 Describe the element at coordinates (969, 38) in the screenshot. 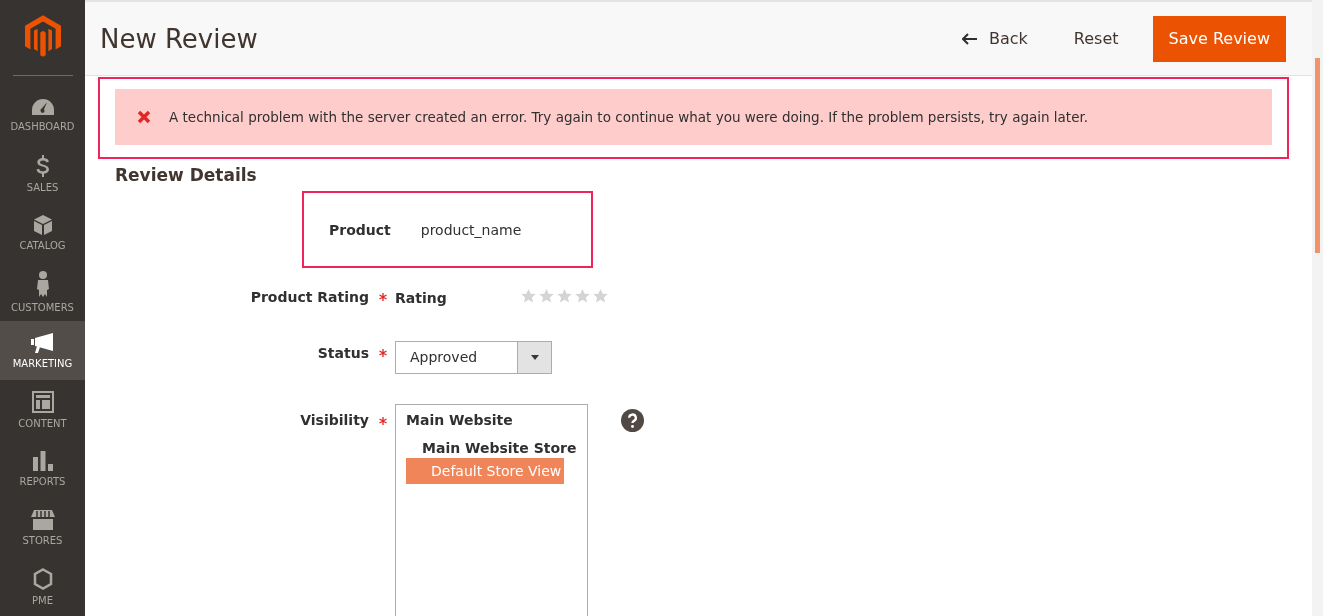

I see `arrow-left-icon` at that location.